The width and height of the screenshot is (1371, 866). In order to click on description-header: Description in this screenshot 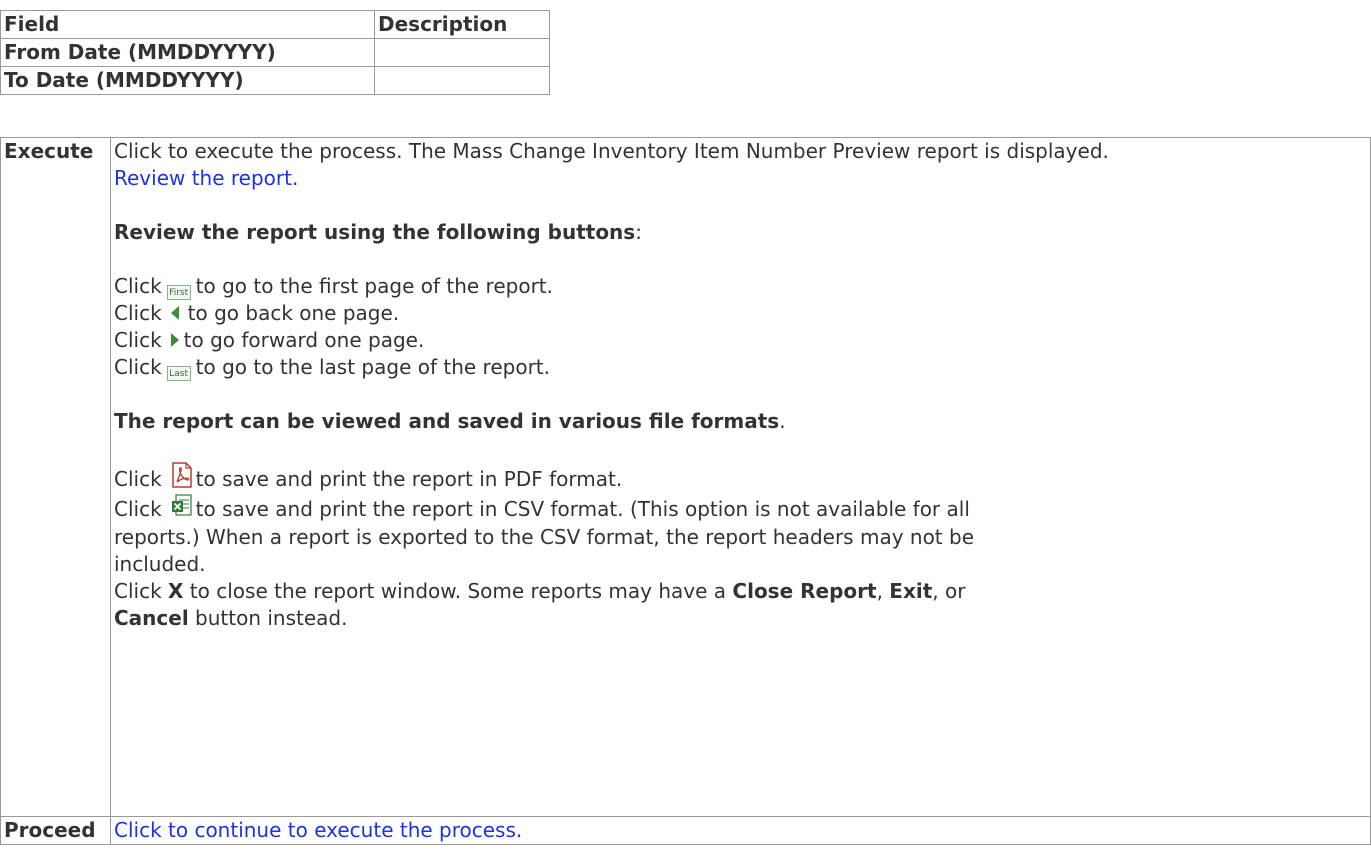, I will do `click(462, 24)`.